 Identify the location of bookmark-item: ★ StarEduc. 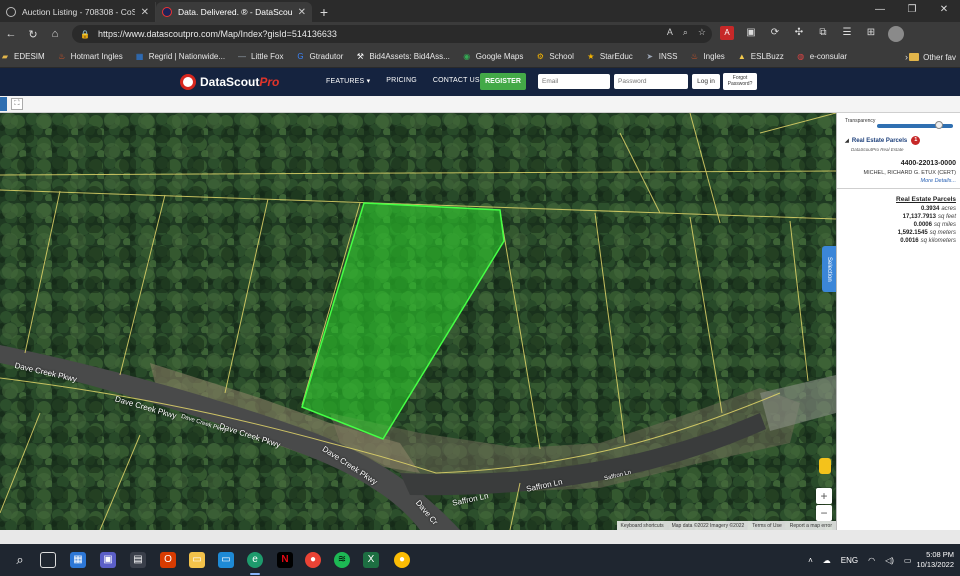
(609, 57).